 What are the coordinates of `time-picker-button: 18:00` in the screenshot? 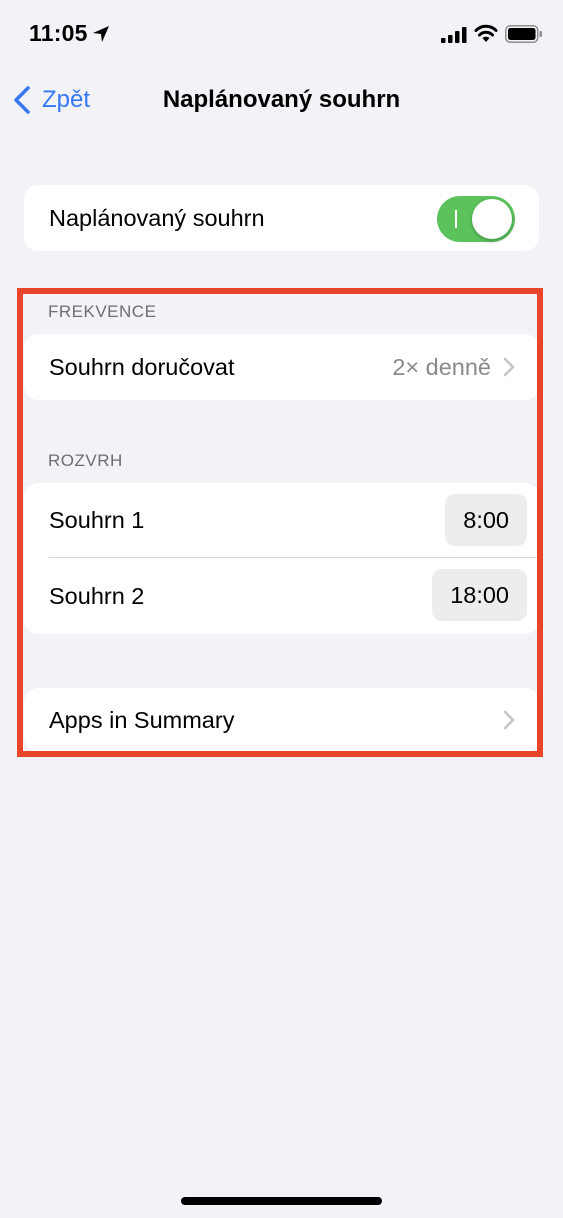 It's located at (479, 595).